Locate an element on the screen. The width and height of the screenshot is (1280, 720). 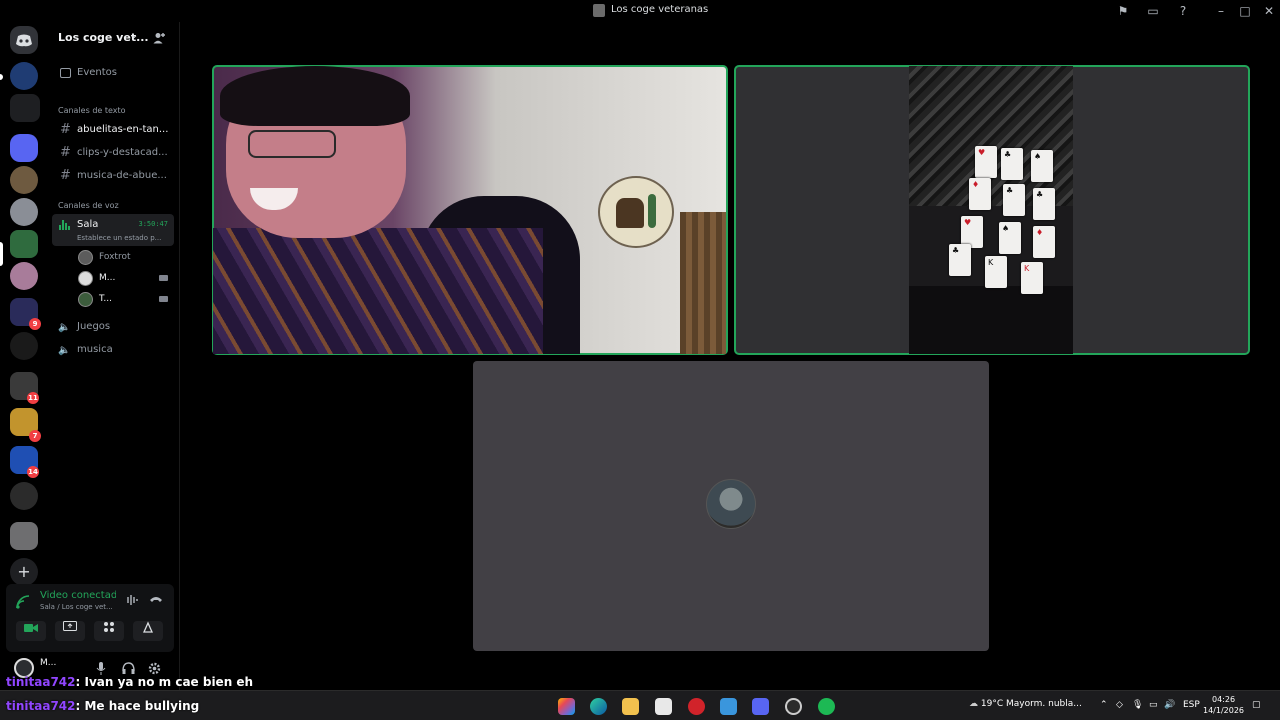
network-icon: ▭ is located at coordinates (1153, 705).